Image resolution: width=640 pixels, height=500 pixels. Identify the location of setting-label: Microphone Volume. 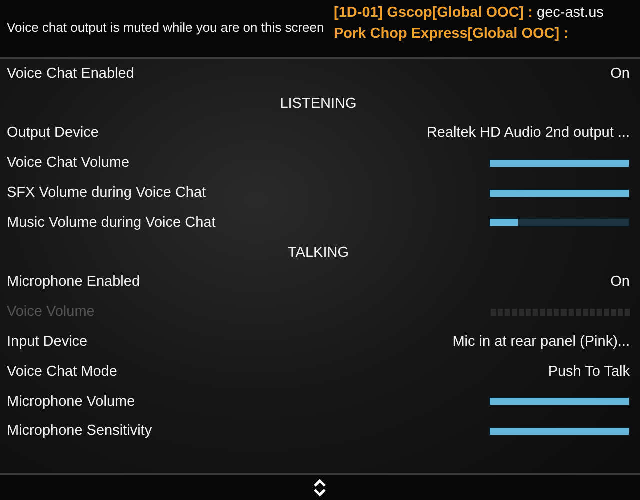
(71, 402).